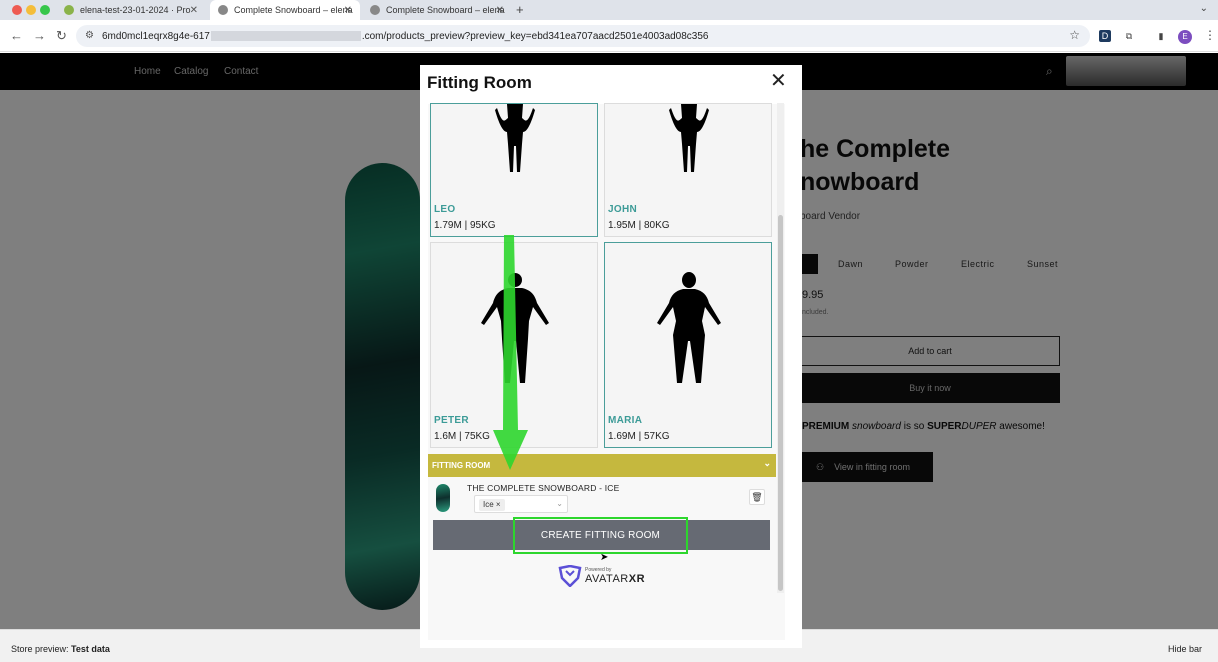 Image resolution: width=1218 pixels, height=662 pixels. Describe the element at coordinates (285, 36) in the screenshot. I see `redacted-host` at that location.